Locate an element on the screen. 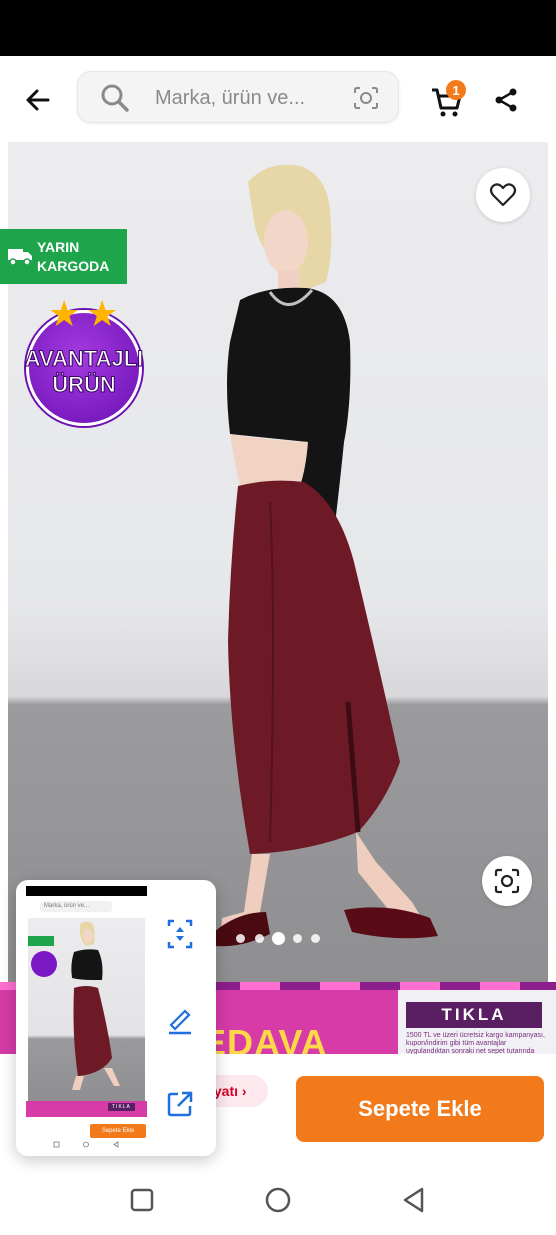  lens-icon is located at coordinates (507, 881).